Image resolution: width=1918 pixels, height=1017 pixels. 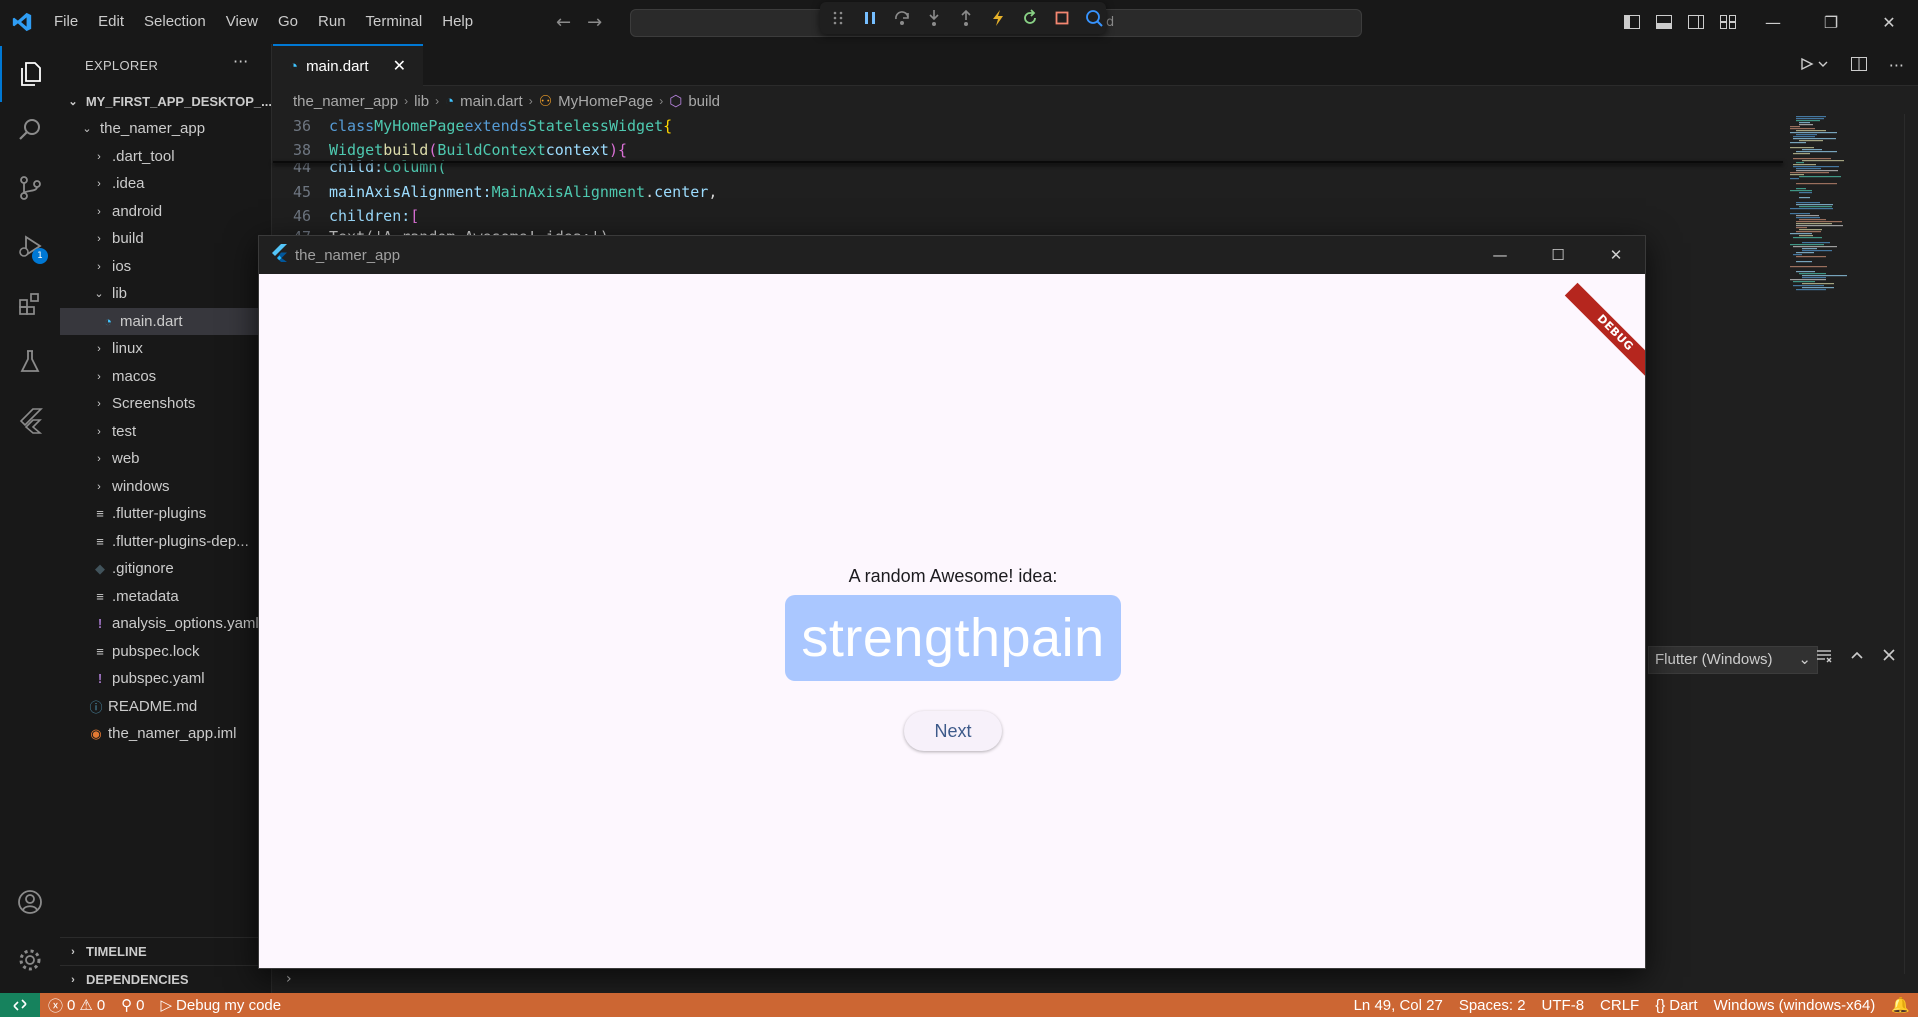 I want to click on encoding: UTF-8, so click(x=1563, y=1005).